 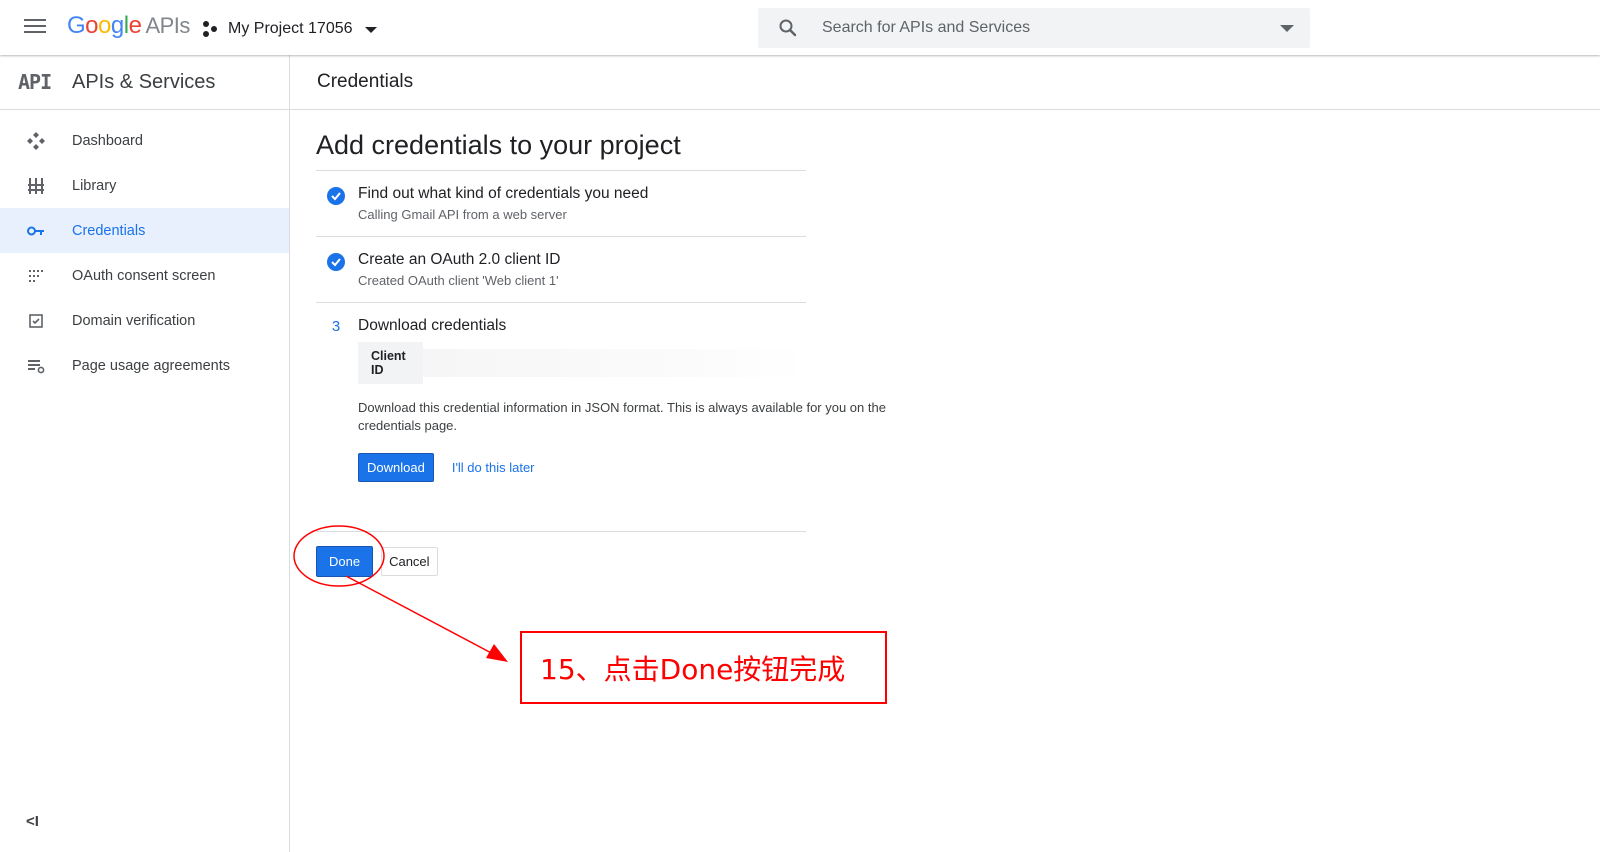 I want to click on sidebar-item-credentials: Credentials, so click(x=144, y=230).